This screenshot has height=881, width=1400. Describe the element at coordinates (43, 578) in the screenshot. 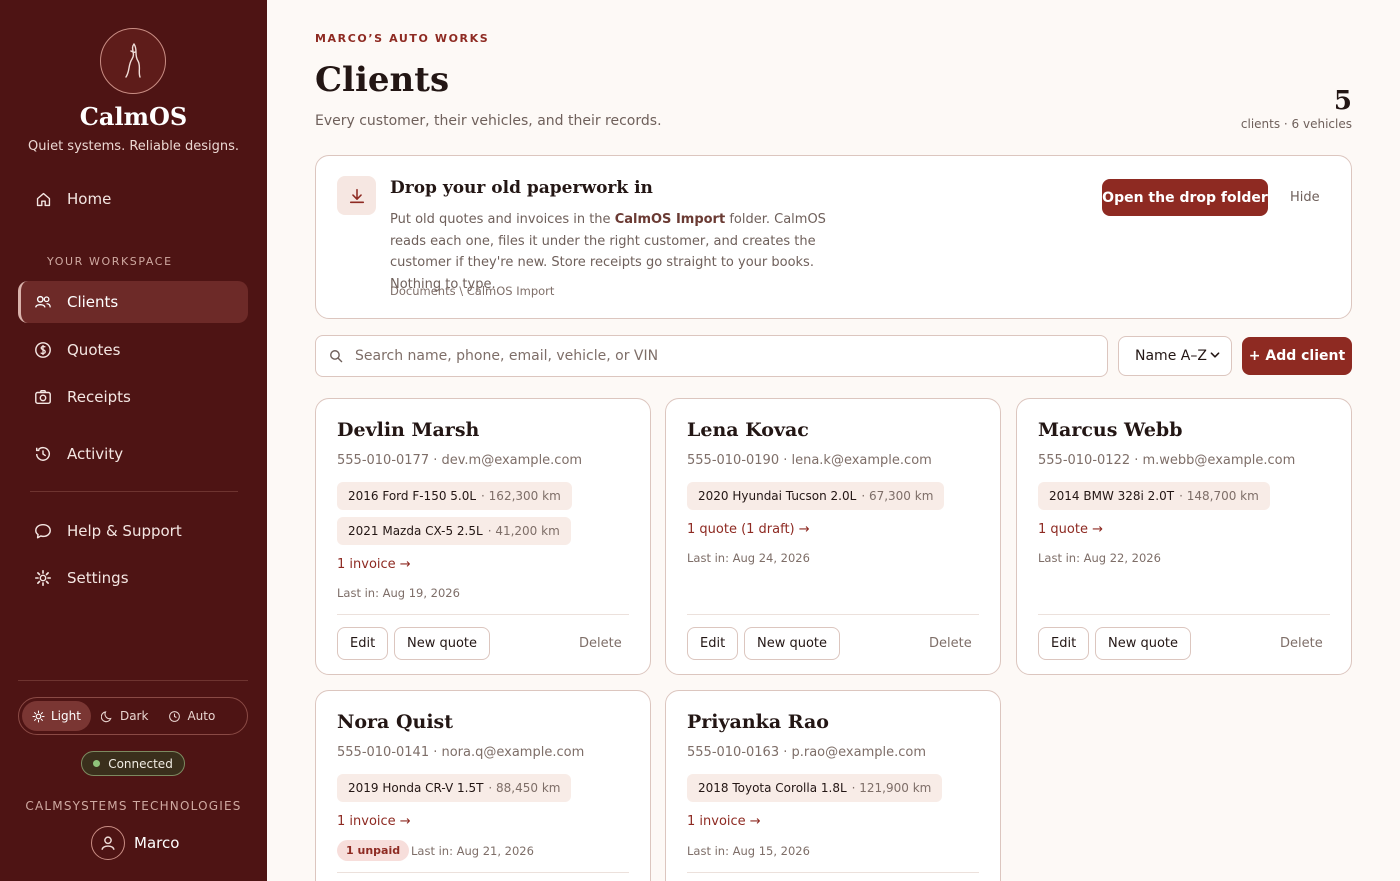

I see `gear-icon` at that location.